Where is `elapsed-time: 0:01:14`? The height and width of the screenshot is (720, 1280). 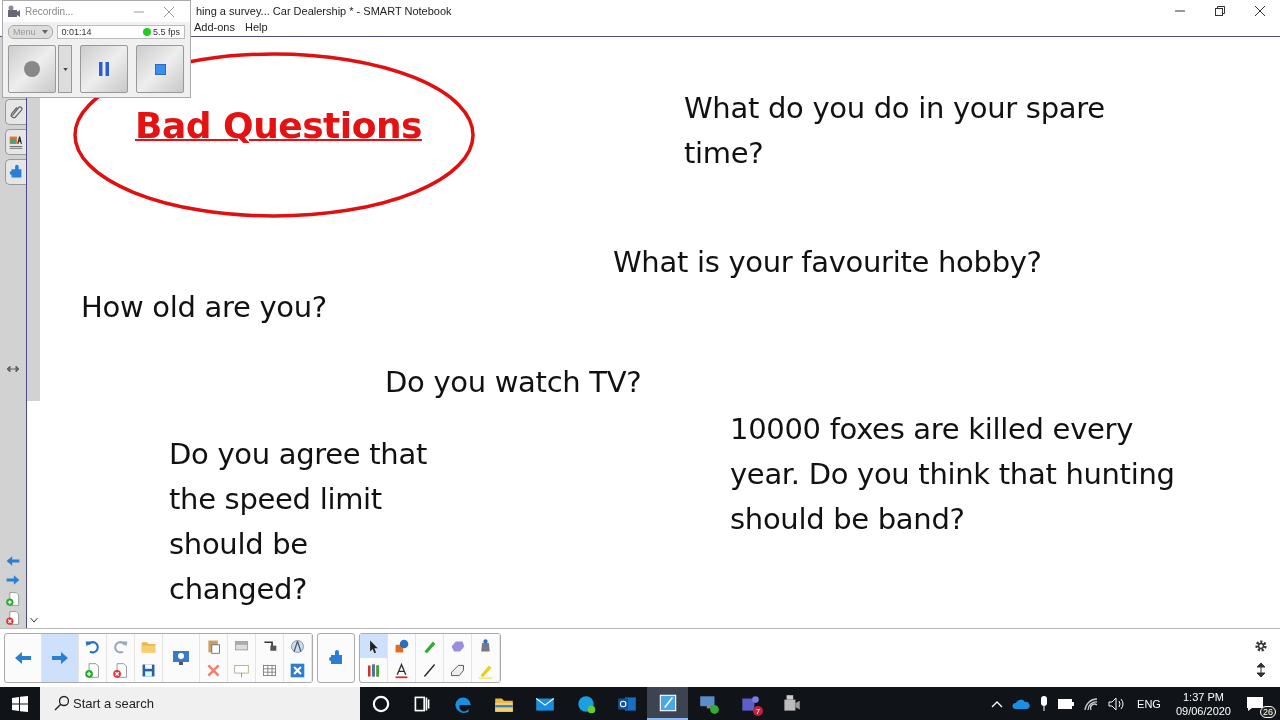 elapsed-time: 0:01:14 is located at coordinates (77, 32).